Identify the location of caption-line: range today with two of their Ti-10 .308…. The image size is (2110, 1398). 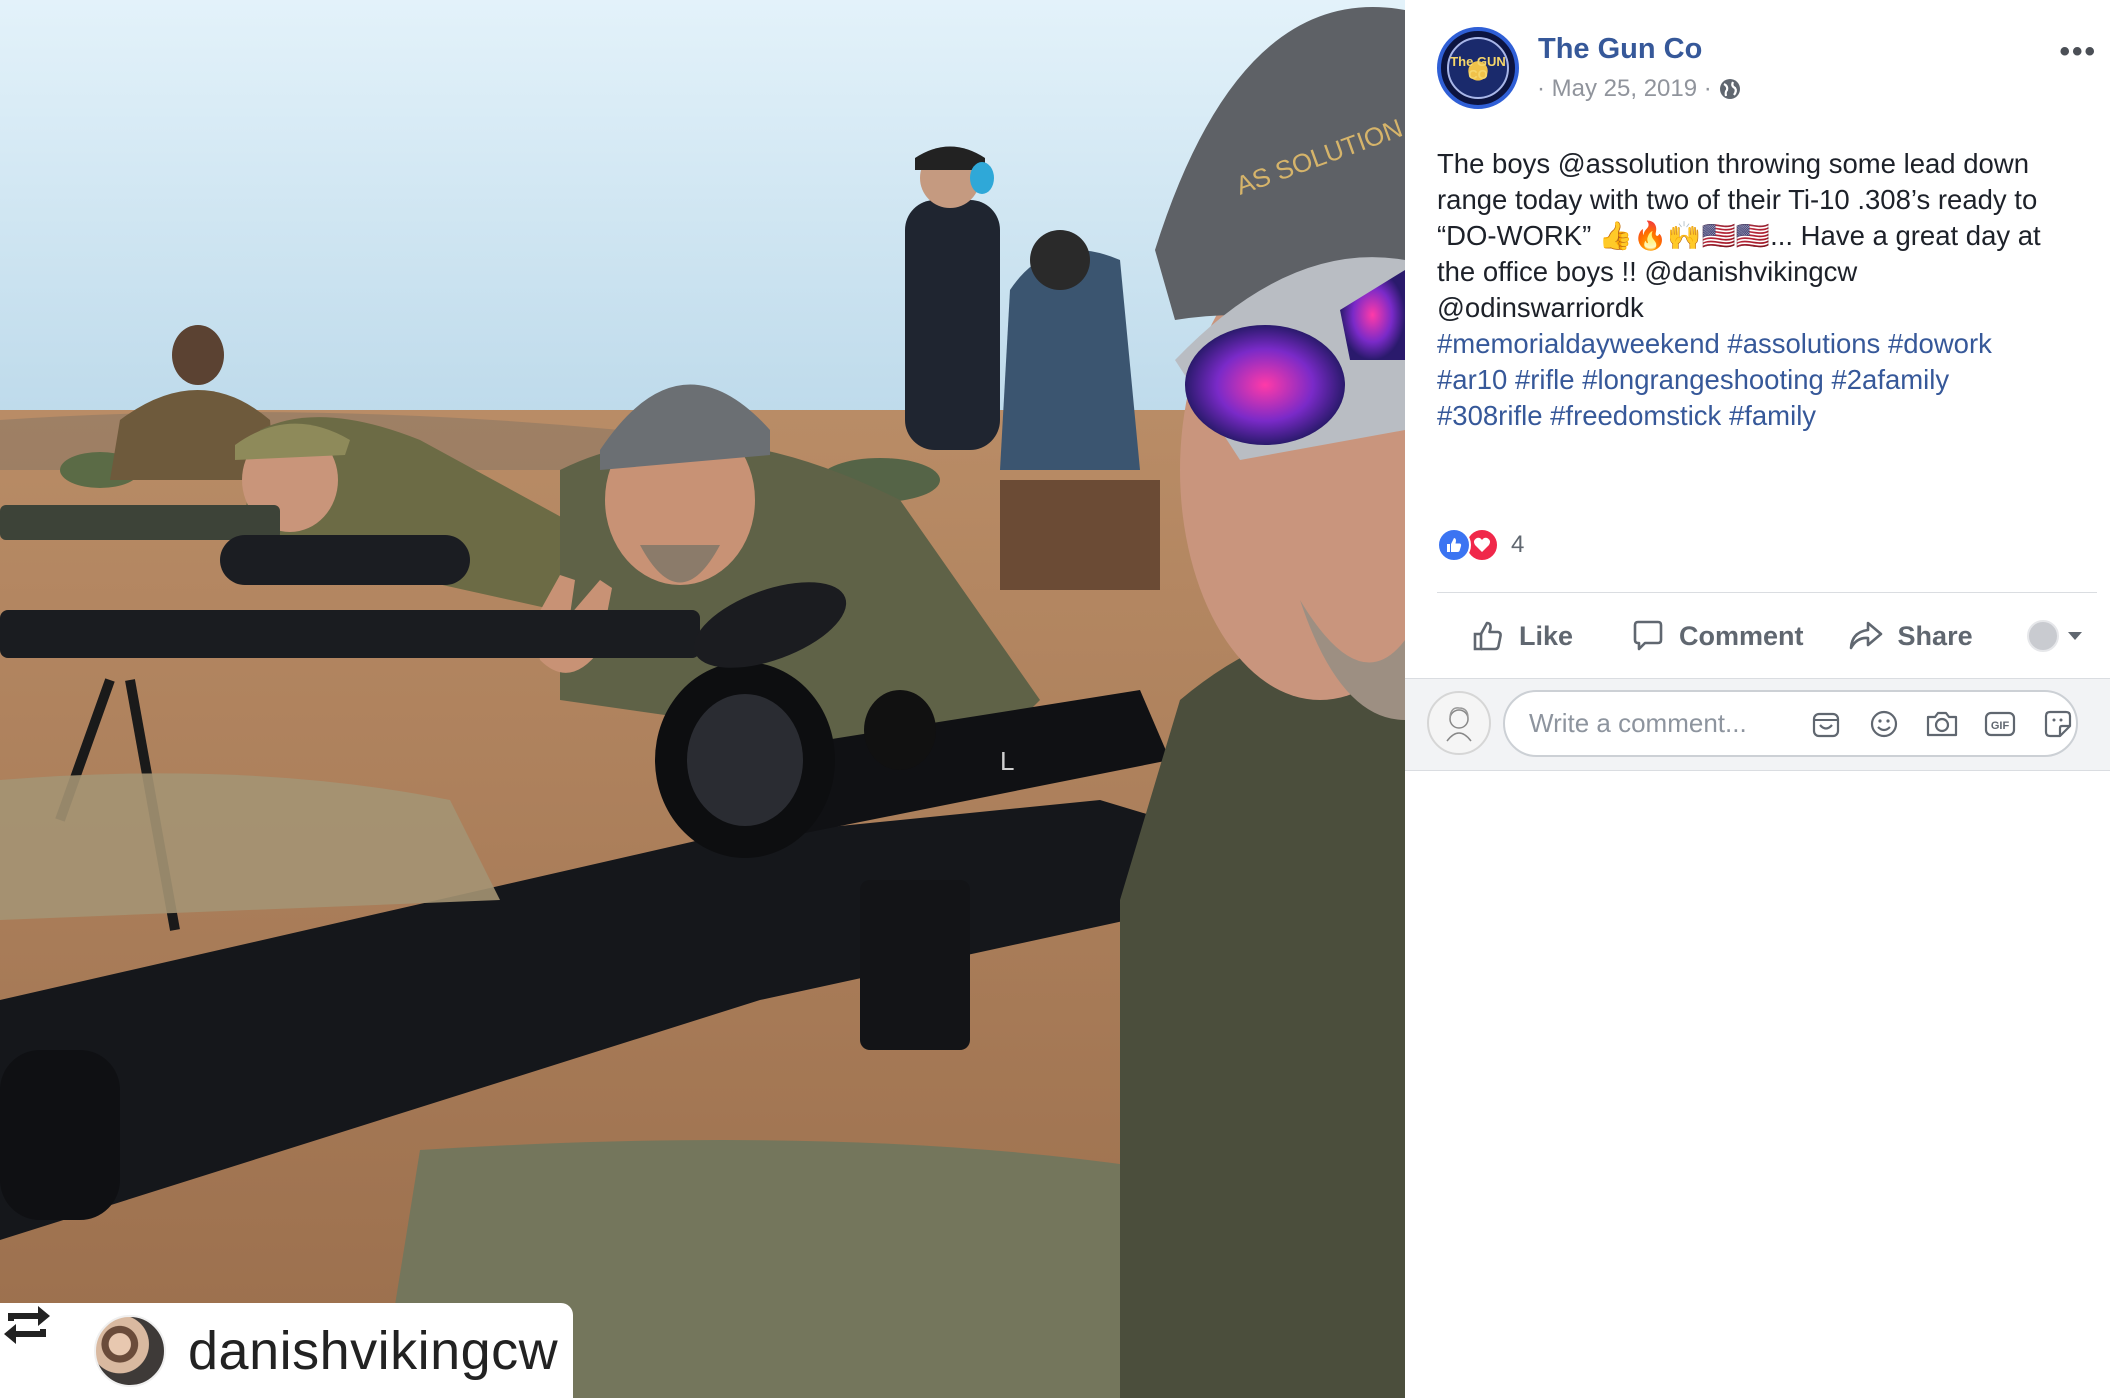
(1737, 199).